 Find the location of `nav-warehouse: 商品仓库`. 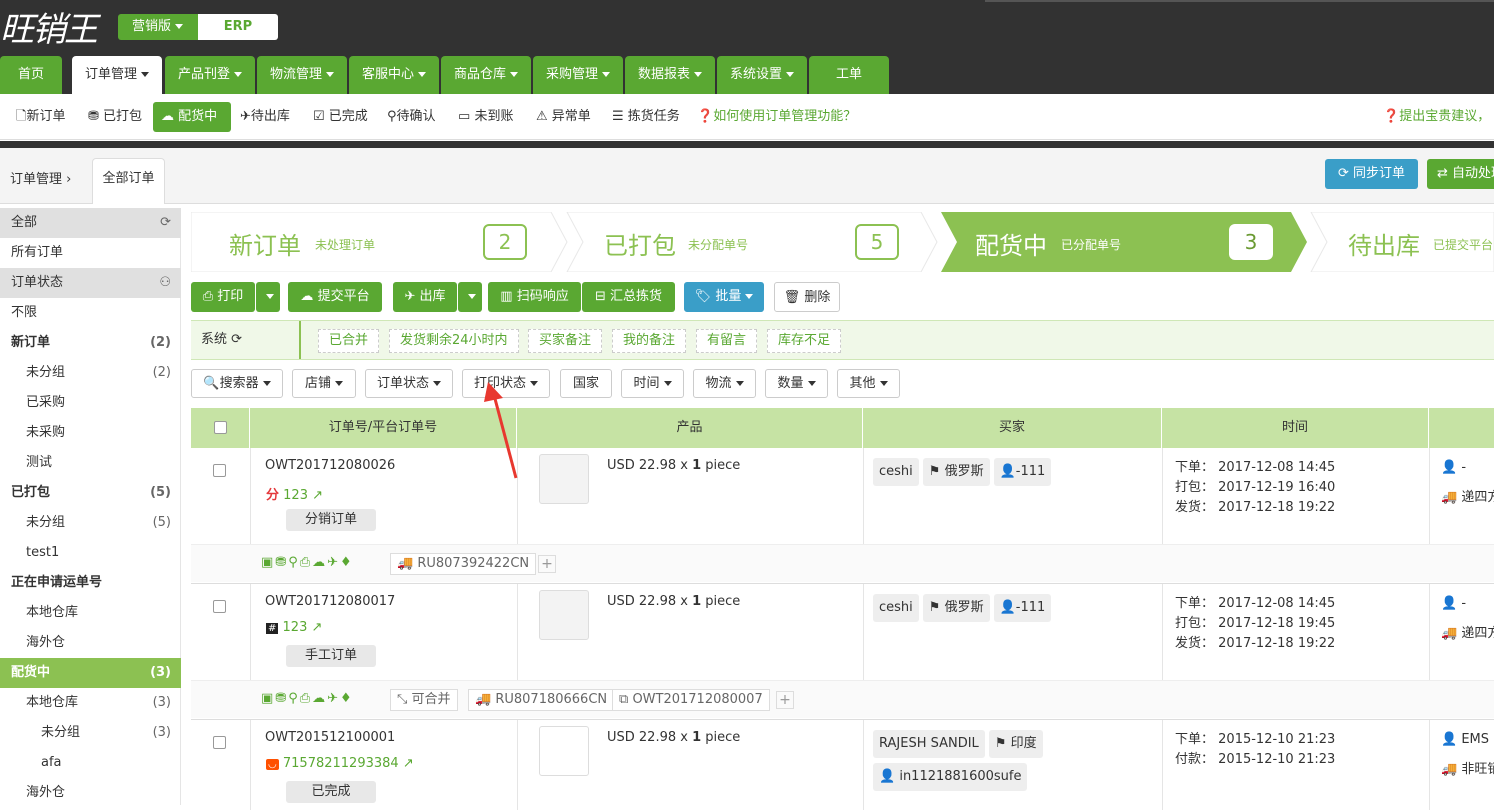

nav-warehouse: 商品仓库 is located at coordinates (486, 75).